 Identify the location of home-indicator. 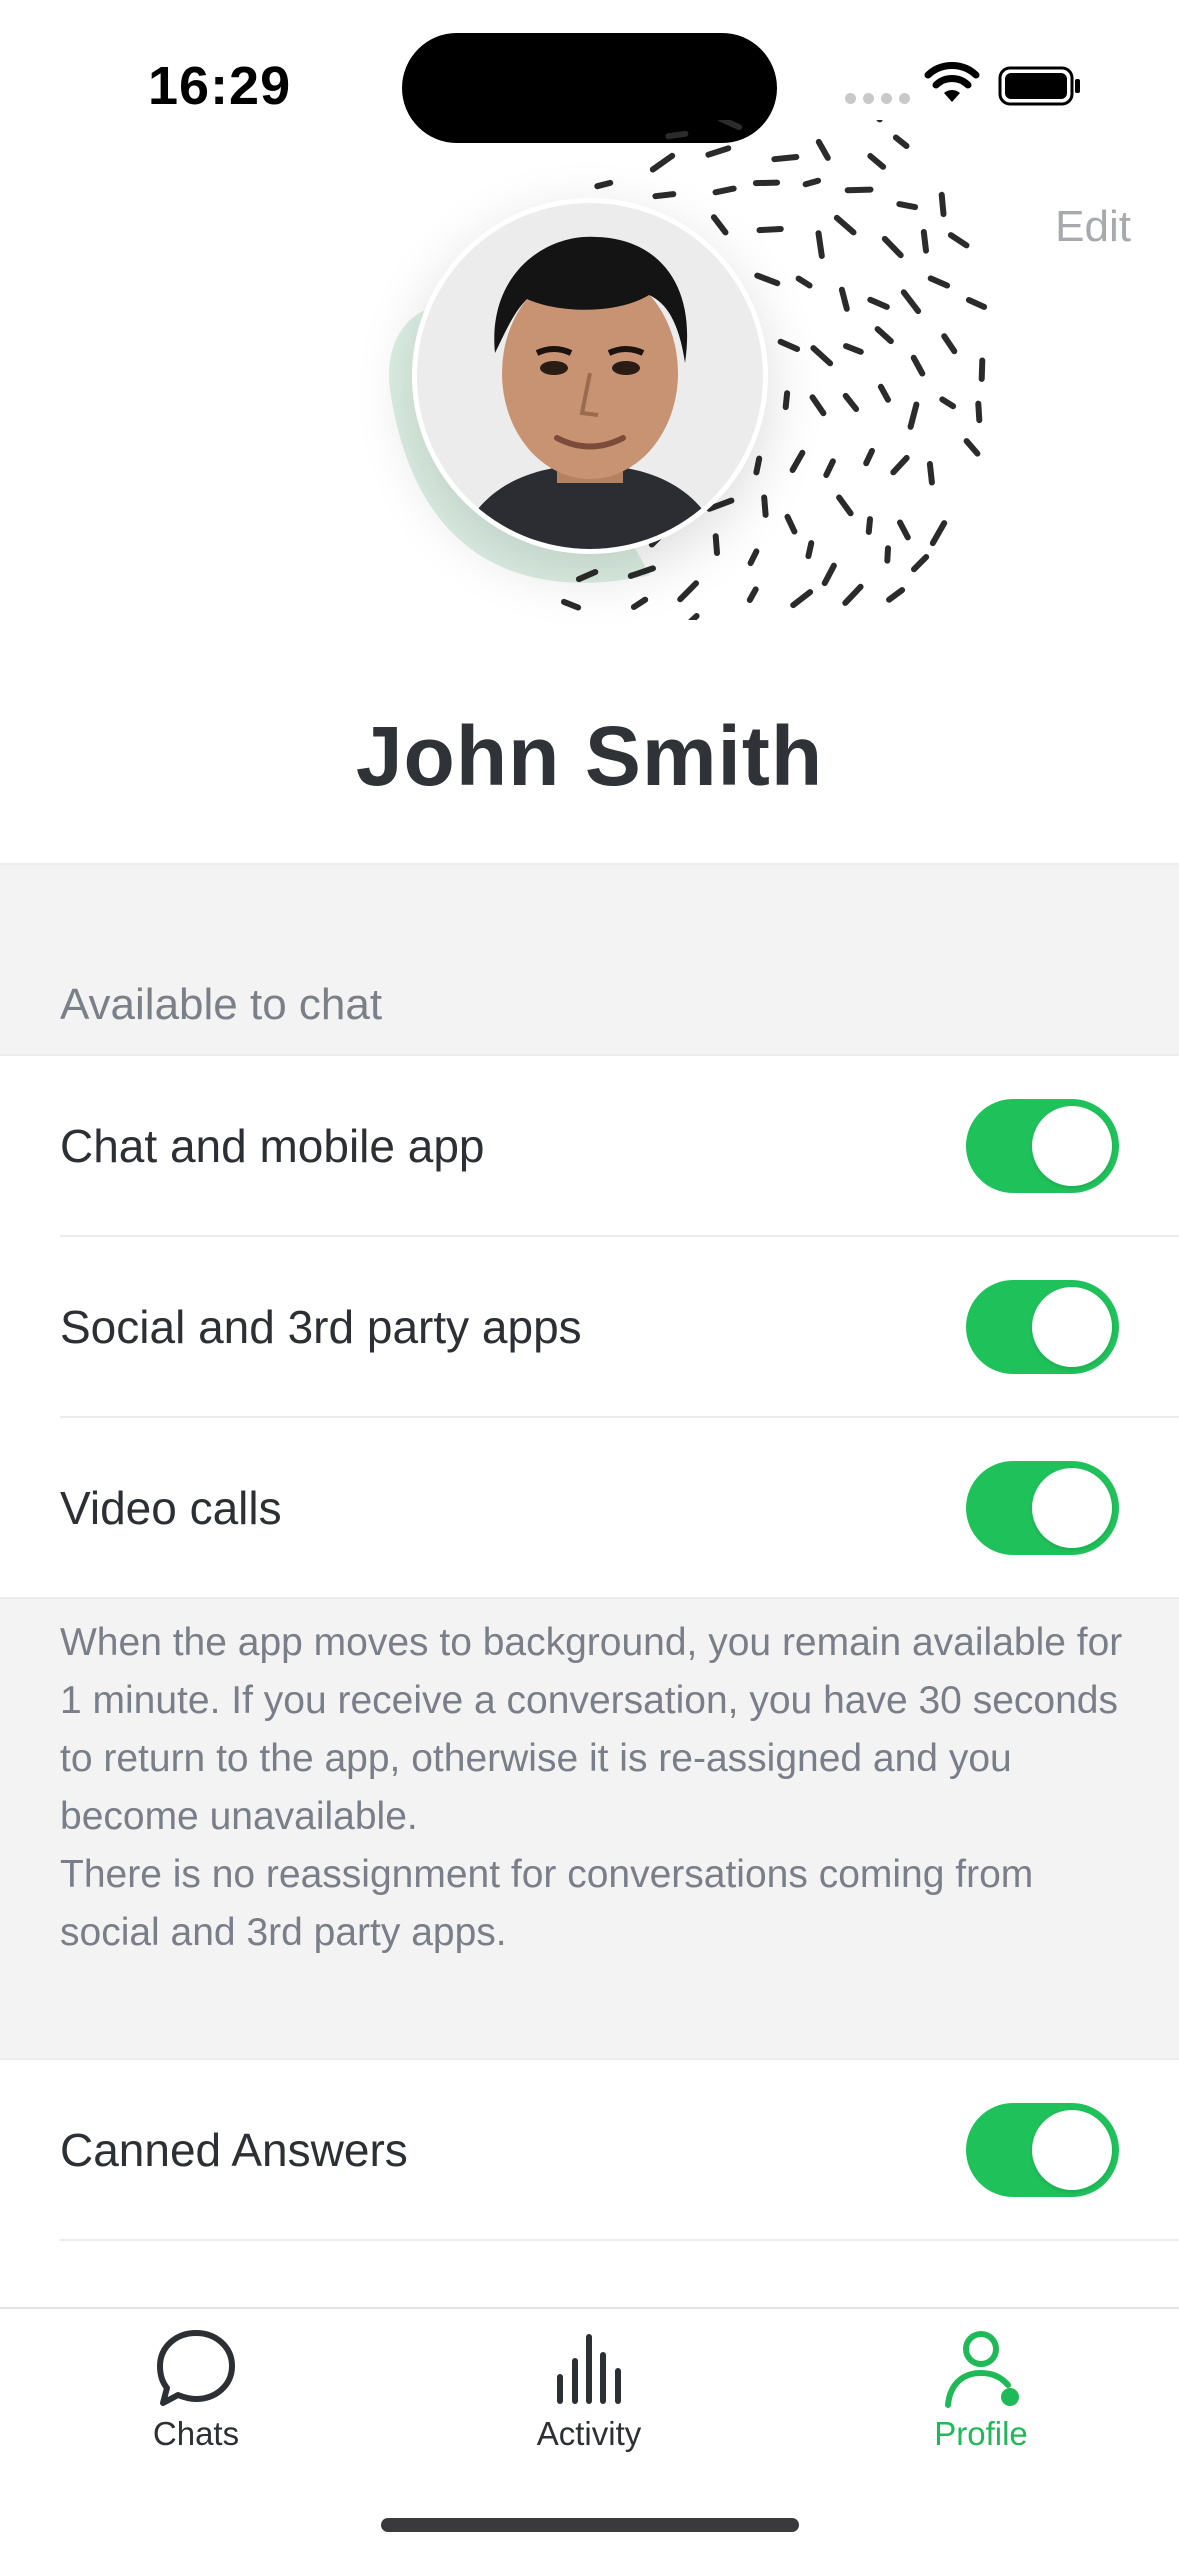
(590, 2525).